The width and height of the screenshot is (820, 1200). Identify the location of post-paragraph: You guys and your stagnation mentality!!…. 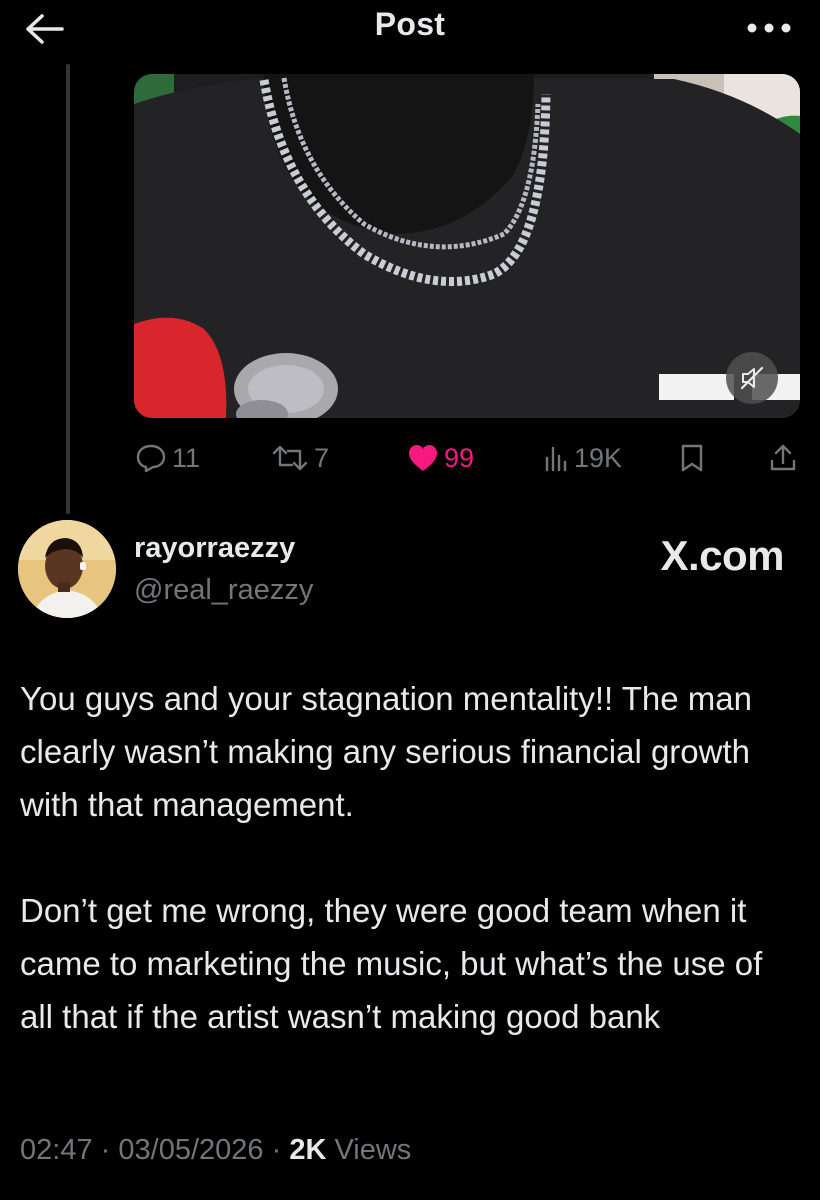
(386, 751).